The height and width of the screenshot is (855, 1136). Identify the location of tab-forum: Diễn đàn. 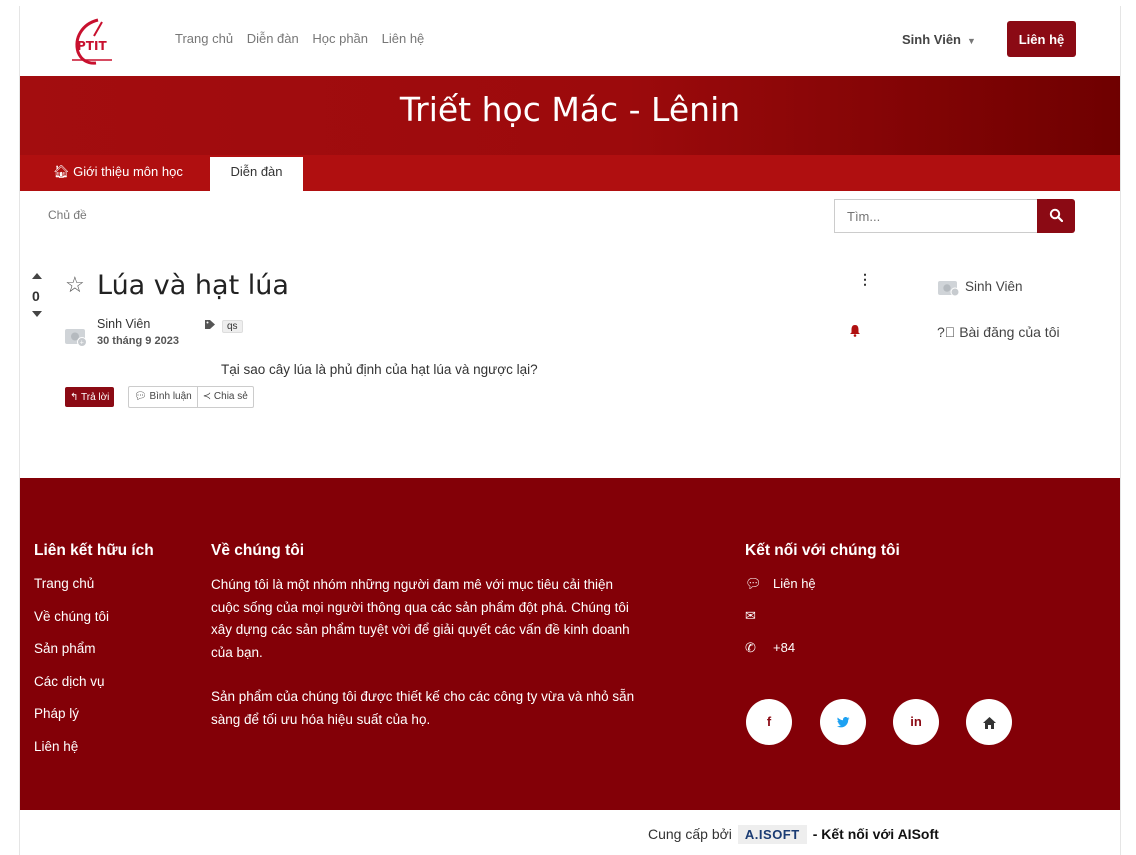
(256, 174).